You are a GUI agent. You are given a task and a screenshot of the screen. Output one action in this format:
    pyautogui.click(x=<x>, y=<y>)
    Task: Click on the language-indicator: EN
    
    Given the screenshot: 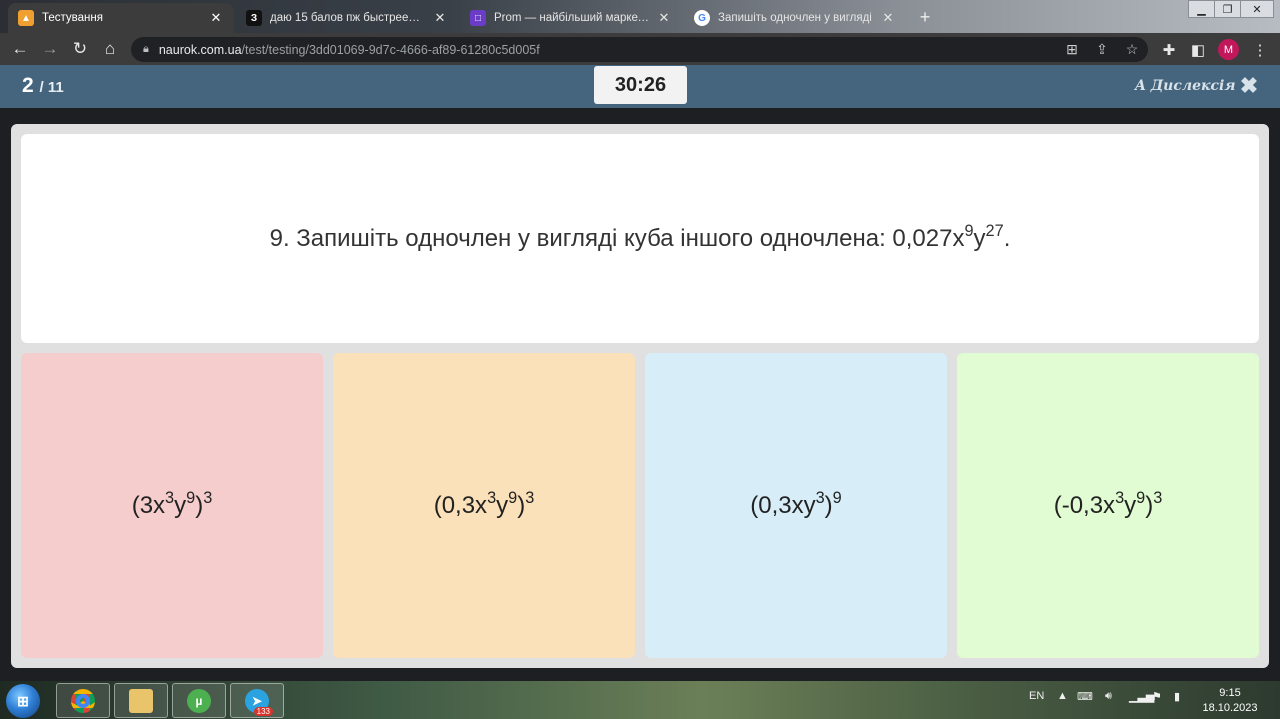 What is the action you would take?
    pyautogui.click(x=1036, y=696)
    